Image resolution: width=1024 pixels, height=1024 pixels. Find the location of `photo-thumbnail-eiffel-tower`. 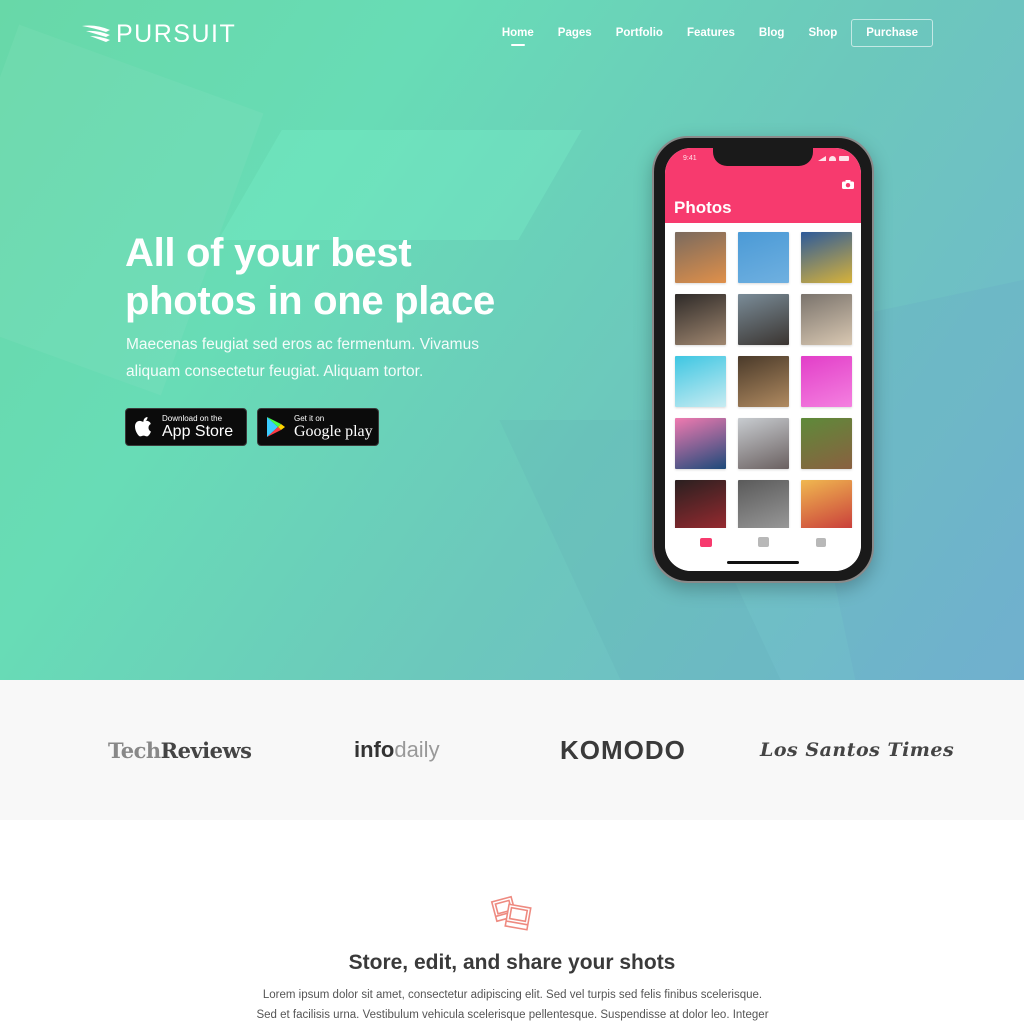

photo-thumbnail-eiffel-tower is located at coordinates (700, 257).